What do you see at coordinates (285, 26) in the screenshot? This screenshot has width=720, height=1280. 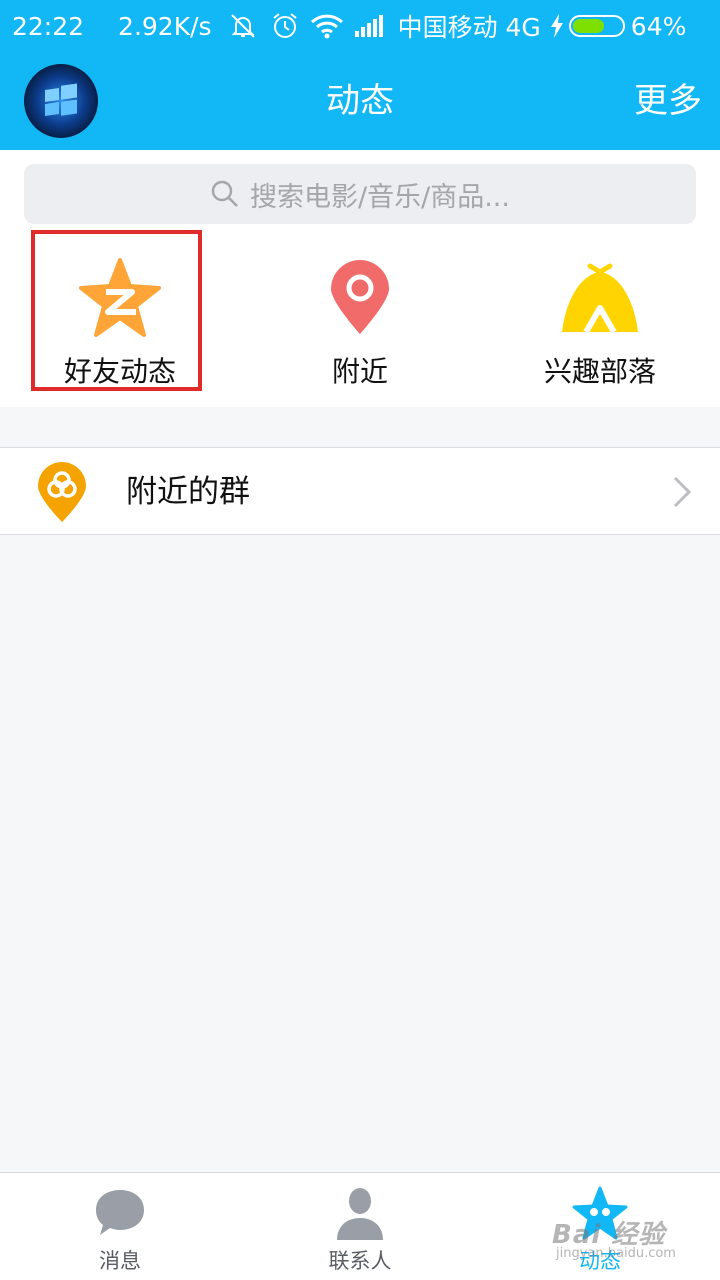 I see `alarm-icon` at bounding box center [285, 26].